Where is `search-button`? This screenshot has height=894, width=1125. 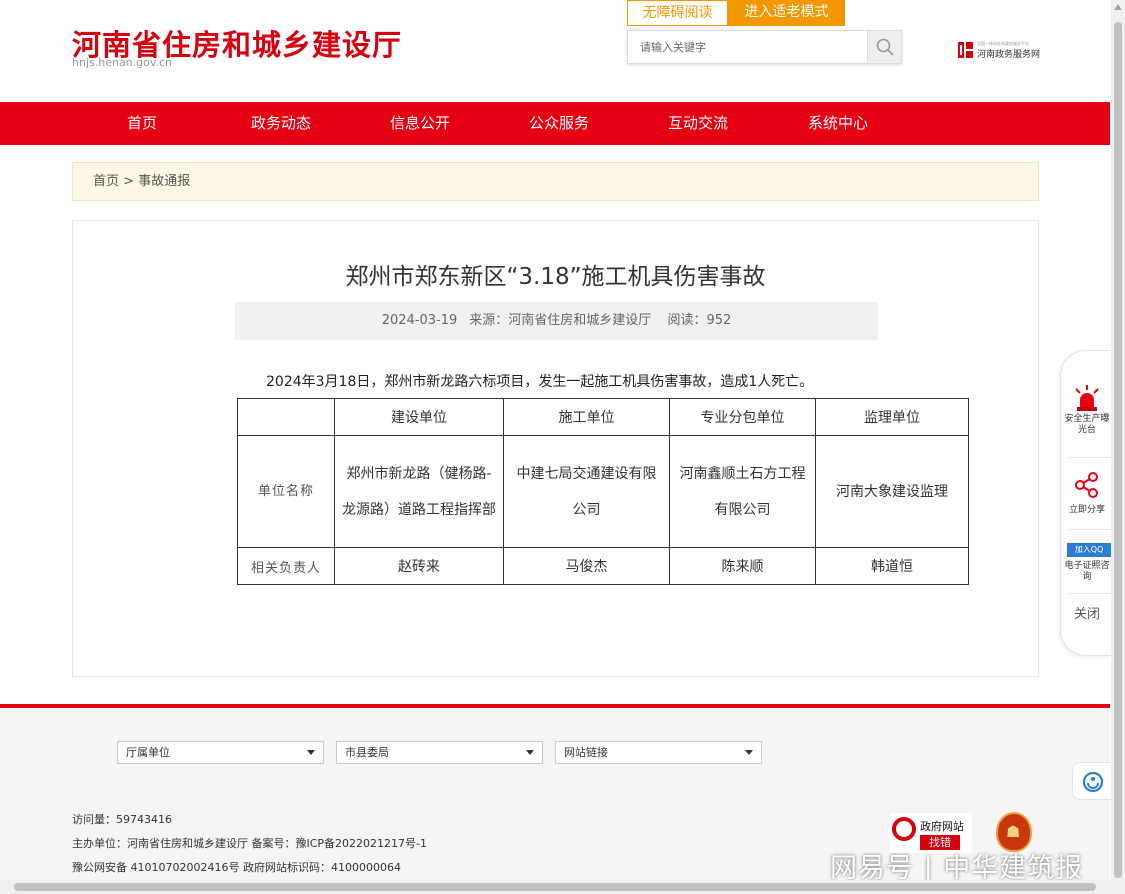 search-button is located at coordinates (884, 47).